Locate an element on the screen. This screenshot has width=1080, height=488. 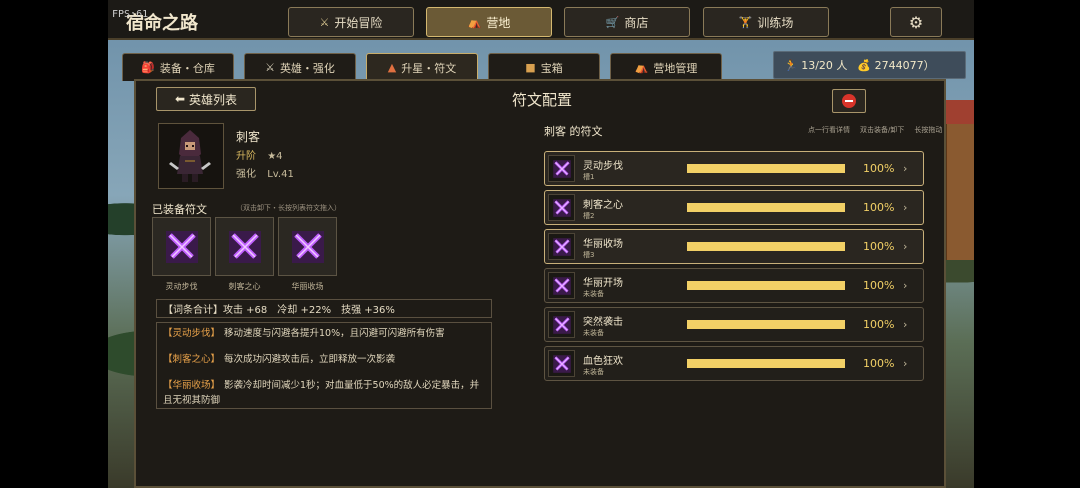
hint-view-details: 点一行看详情 is located at coordinates (829, 130).